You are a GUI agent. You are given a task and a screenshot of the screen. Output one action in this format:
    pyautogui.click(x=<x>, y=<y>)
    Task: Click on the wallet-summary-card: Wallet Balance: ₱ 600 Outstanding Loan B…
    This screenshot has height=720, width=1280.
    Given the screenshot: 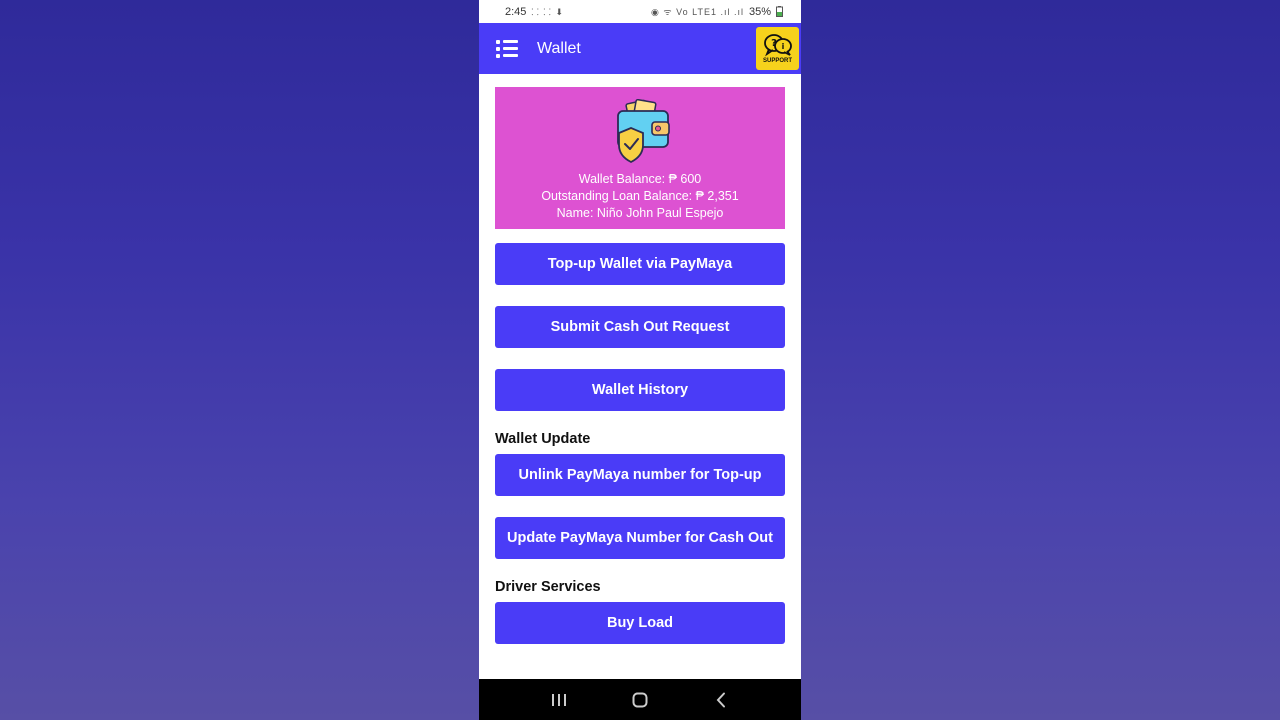 What is the action you would take?
    pyautogui.click(x=640, y=158)
    